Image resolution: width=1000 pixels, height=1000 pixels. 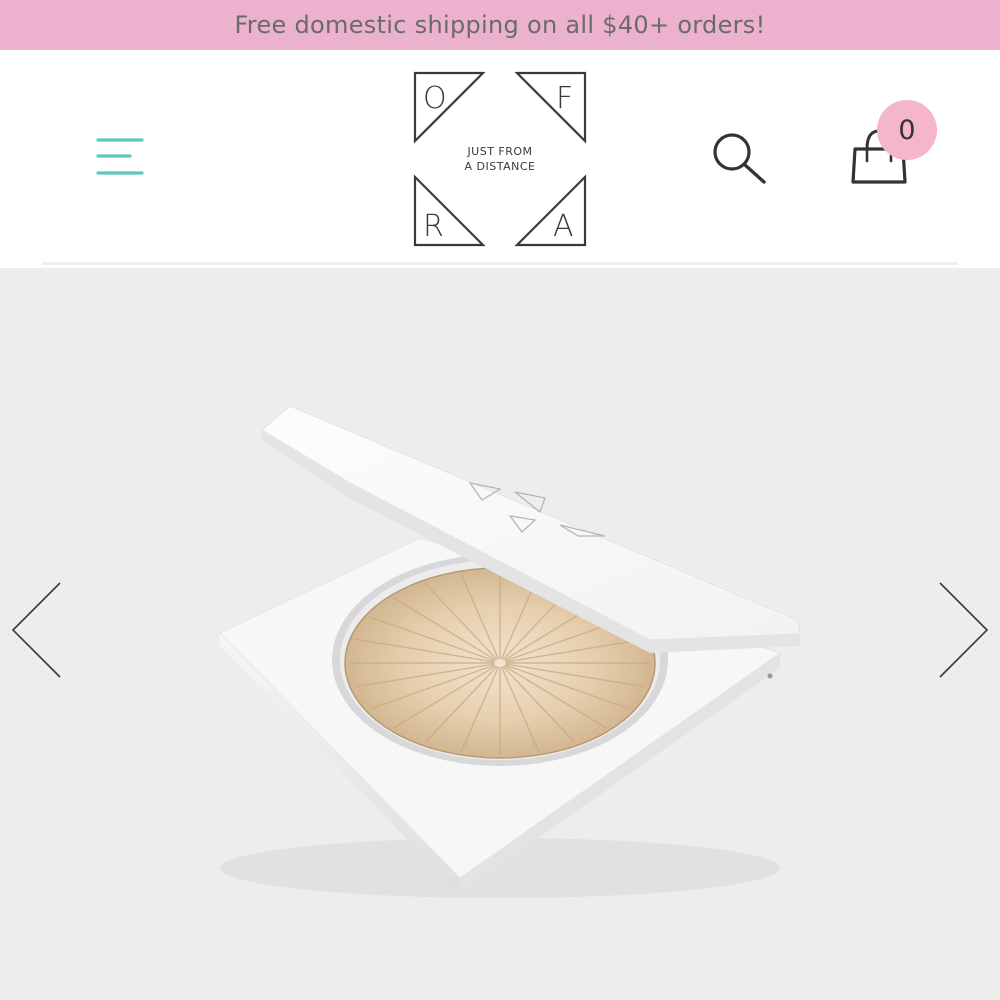 What do you see at coordinates (36, 630) in the screenshot?
I see `chevron-left-icon` at bounding box center [36, 630].